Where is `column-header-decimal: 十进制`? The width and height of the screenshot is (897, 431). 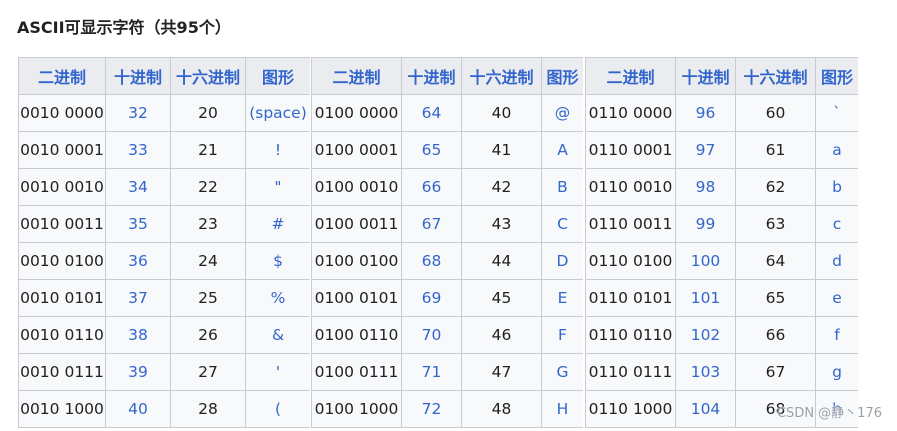 column-header-decimal: 十进制 is located at coordinates (431, 76).